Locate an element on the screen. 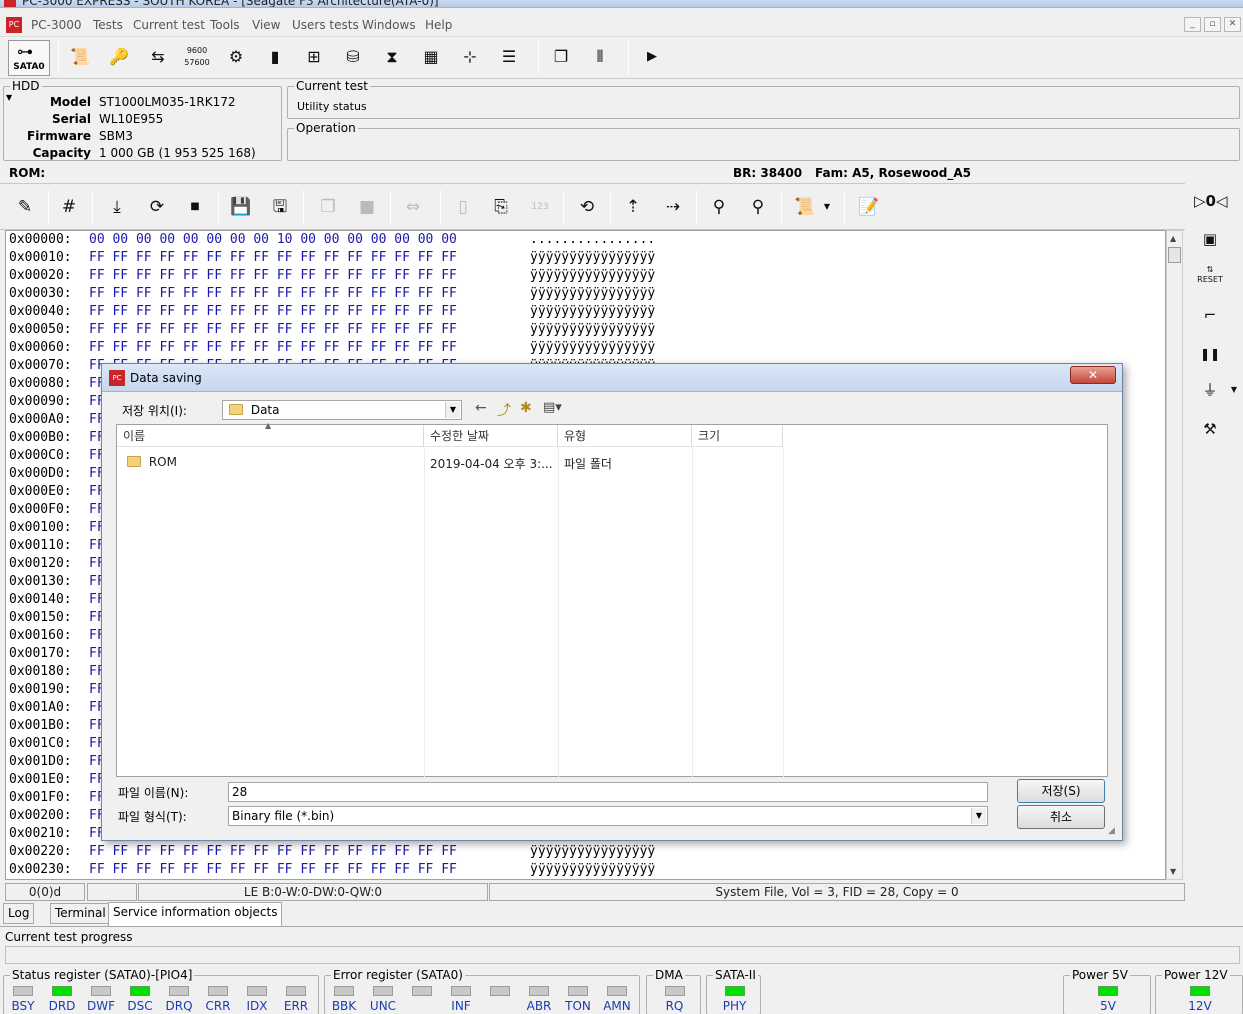  tab-log: Log is located at coordinates (19, 913).